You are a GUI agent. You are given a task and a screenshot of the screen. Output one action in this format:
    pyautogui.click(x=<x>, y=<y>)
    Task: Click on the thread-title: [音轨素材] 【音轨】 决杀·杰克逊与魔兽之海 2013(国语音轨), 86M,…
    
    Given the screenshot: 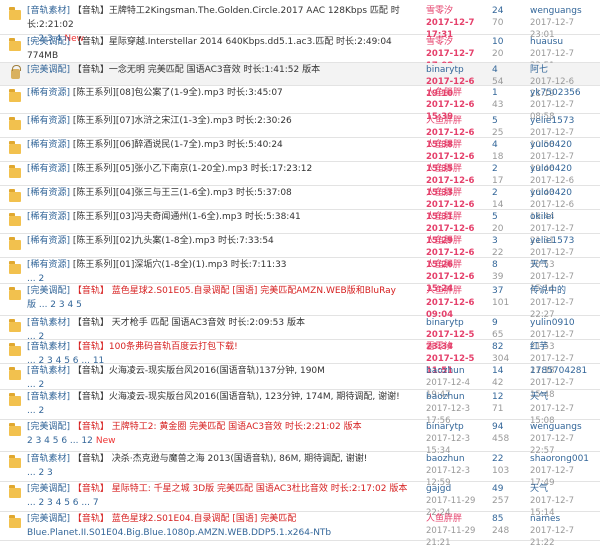 What is the action you would take?
    pyautogui.click(x=222, y=466)
    